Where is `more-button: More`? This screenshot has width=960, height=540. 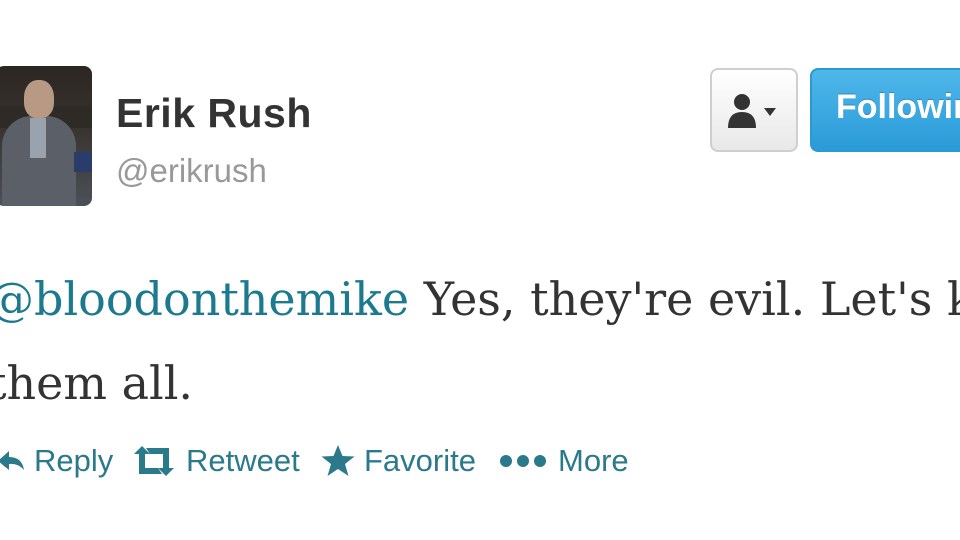
more-button: More is located at coordinates (563, 461).